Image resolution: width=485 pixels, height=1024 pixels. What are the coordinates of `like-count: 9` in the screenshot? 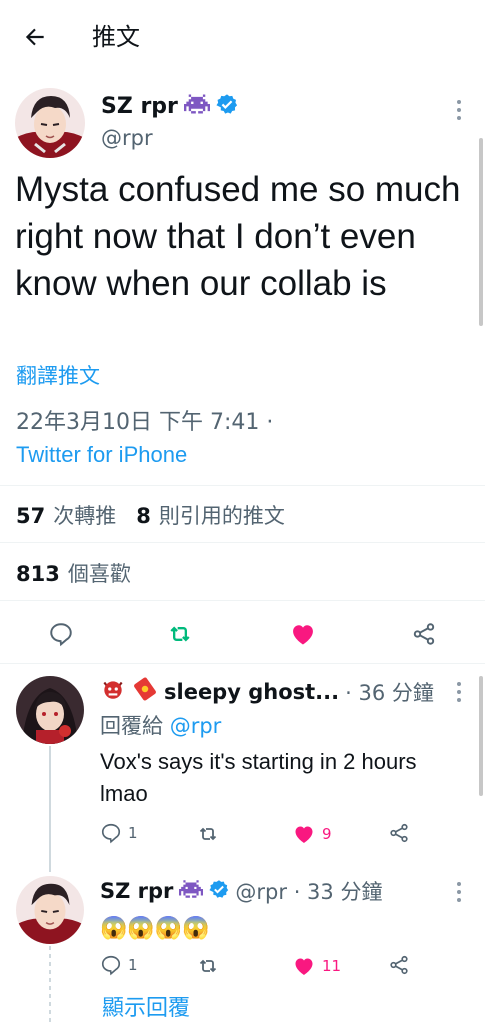 It's located at (327, 834).